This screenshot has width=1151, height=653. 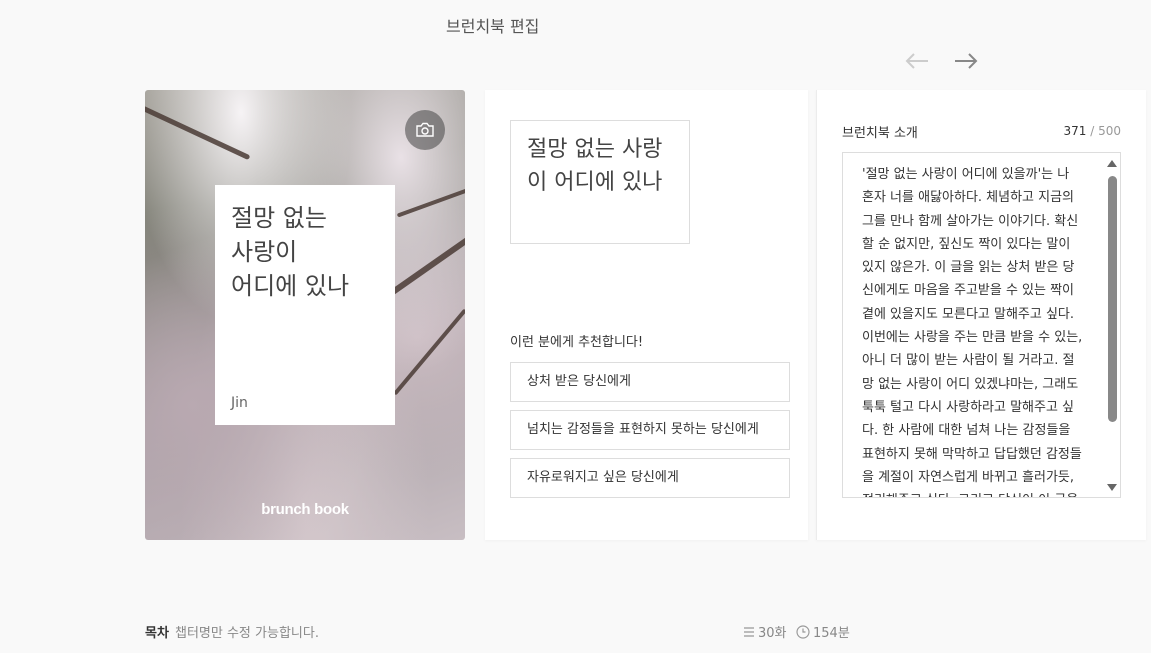 What do you see at coordinates (772, 633) in the screenshot?
I see `episode-count-text: 30화` at bounding box center [772, 633].